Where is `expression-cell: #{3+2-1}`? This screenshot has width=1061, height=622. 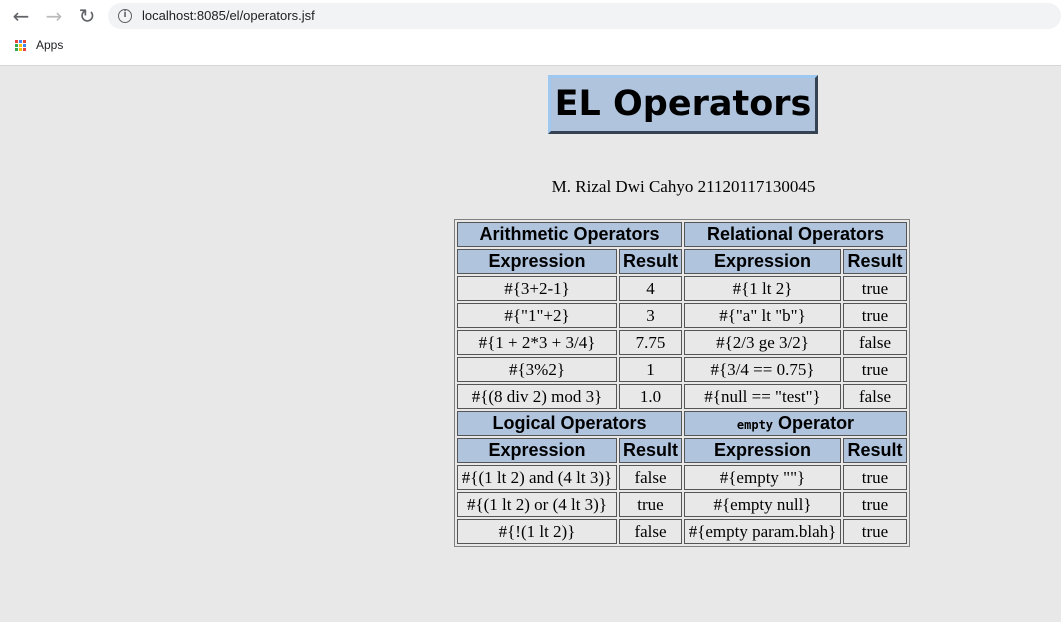
expression-cell: #{3+2-1} is located at coordinates (537, 288).